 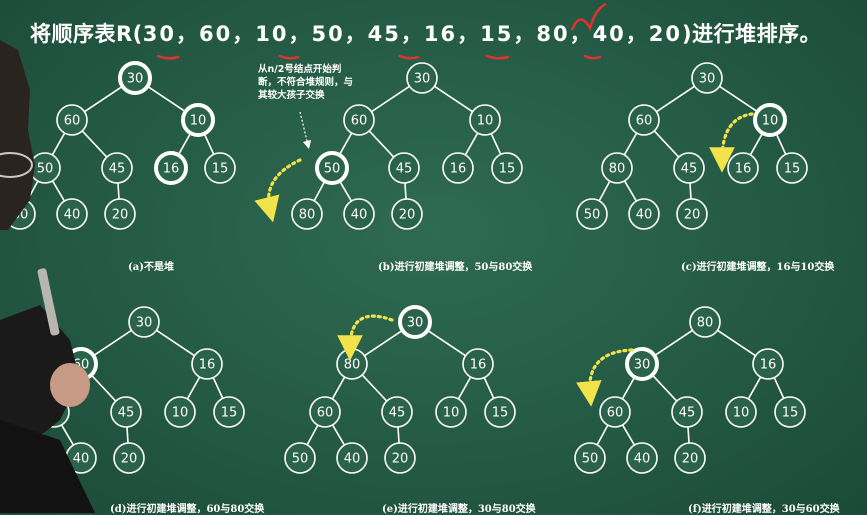 What do you see at coordinates (692, 146) in the screenshot?
I see `heap-tree-c: 30 60 10 80 45 16 15 50 40 20` at bounding box center [692, 146].